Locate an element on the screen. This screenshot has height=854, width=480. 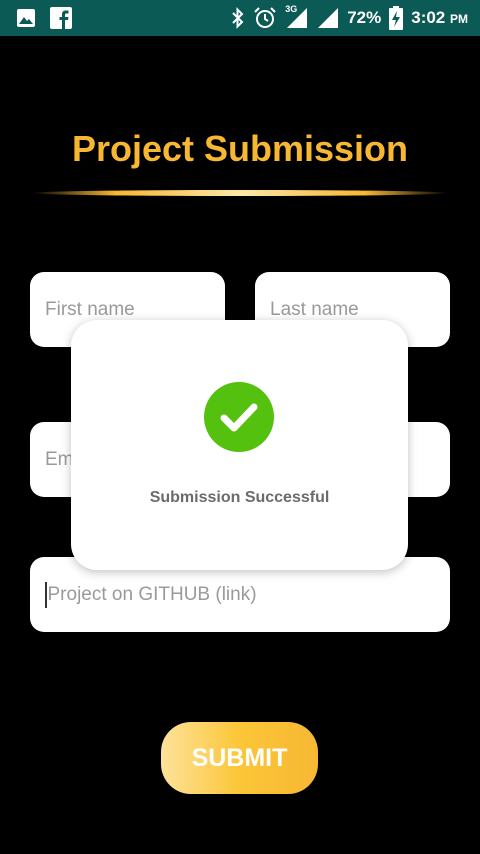
clock: 3:02 PM is located at coordinates (439, 18).